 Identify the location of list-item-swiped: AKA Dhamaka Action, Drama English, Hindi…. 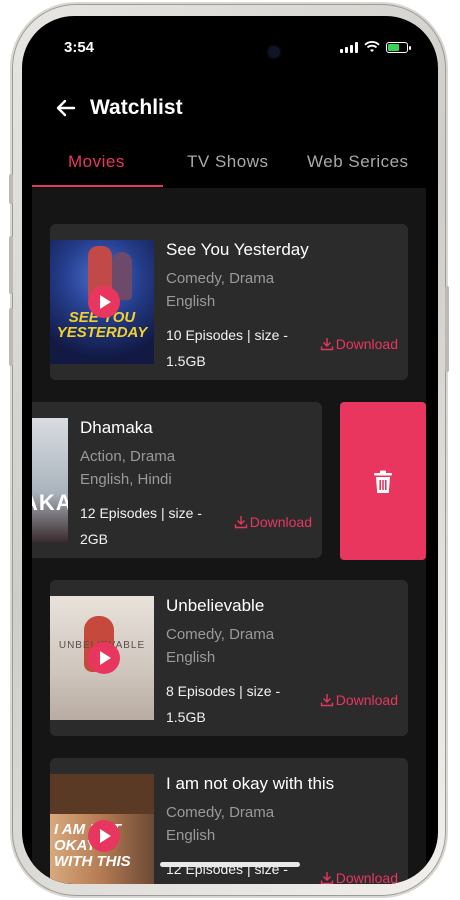
(177, 480).